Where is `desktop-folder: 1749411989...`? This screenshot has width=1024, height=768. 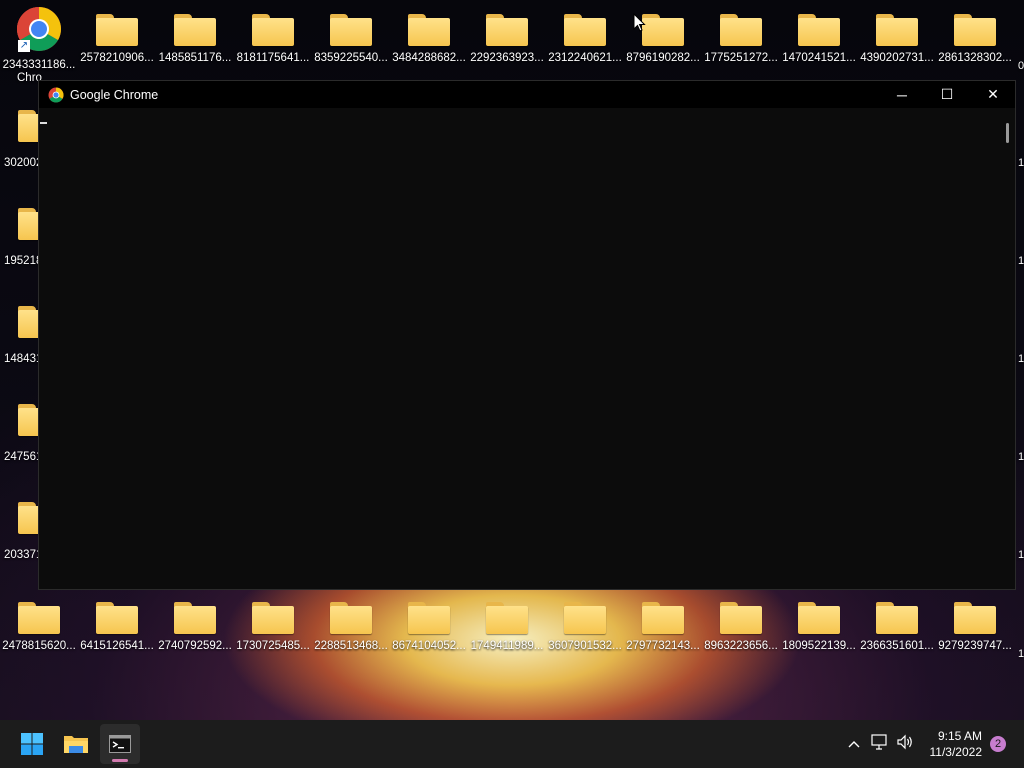
desktop-folder: 1749411989... is located at coordinates (507, 627).